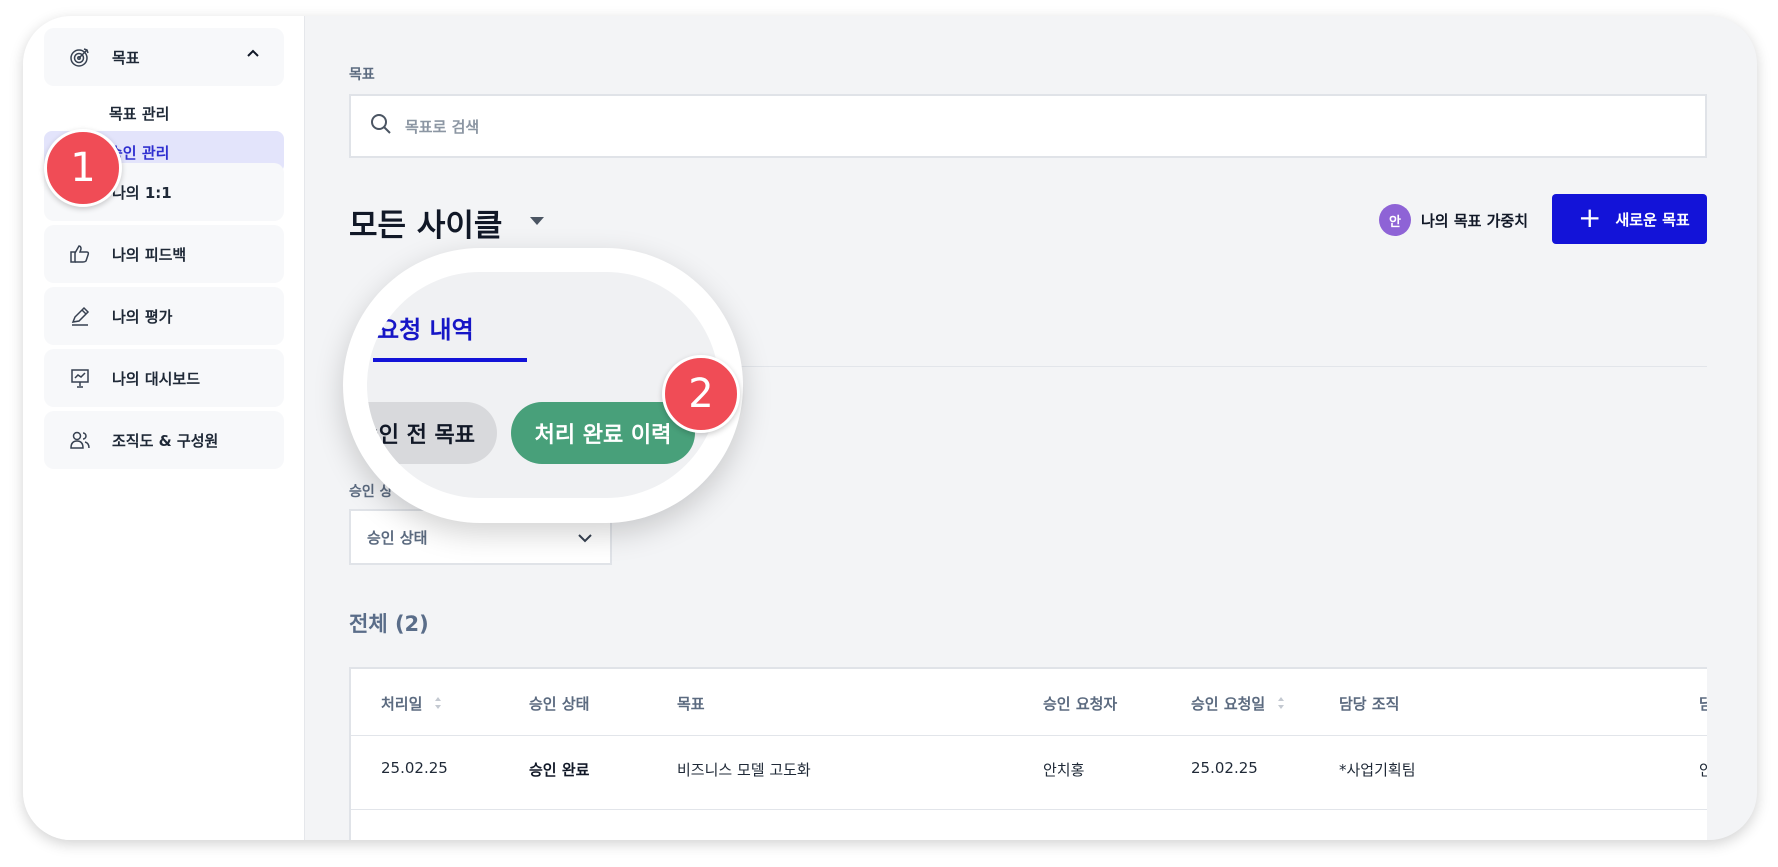  What do you see at coordinates (1238, 703) in the screenshot?
I see `column-header-request-date: 승인 요청일` at bounding box center [1238, 703].